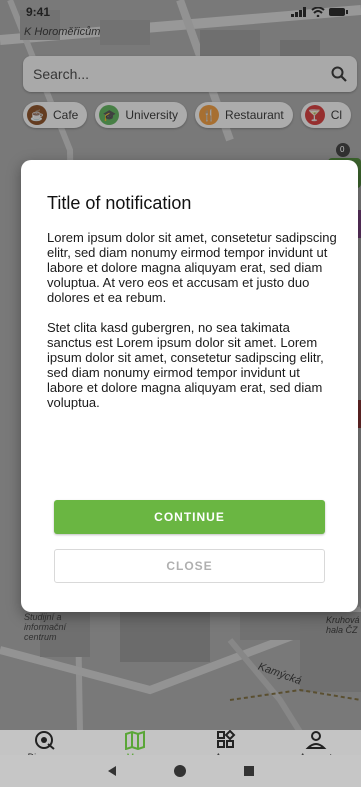 The height and width of the screenshot is (787, 361). Describe the element at coordinates (135, 740) in the screenshot. I see `map-icon` at that location.